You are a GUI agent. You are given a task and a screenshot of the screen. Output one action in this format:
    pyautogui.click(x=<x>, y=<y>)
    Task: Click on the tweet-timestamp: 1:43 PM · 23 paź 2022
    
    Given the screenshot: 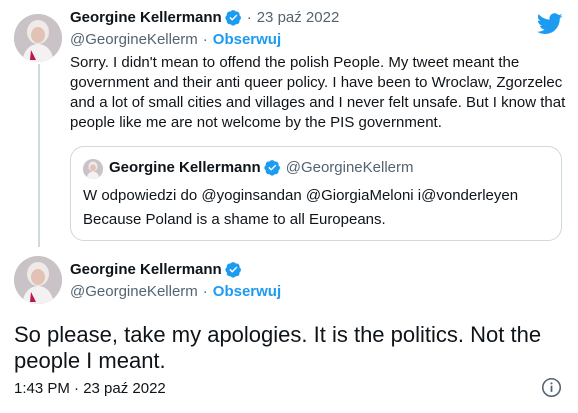 What is the action you would take?
    pyautogui.click(x=90, y=389)
    